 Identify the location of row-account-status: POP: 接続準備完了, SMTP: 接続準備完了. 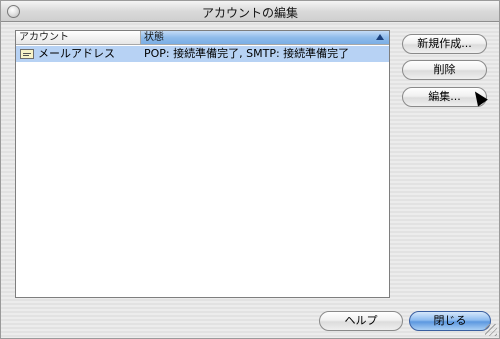
(247, 53).